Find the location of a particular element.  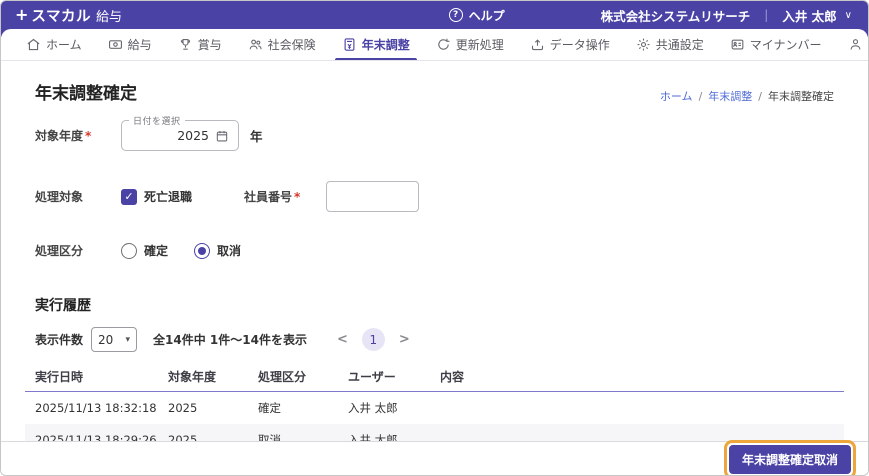

breadcrumb-home-link: ホーム is located at coordinates (676, 96).